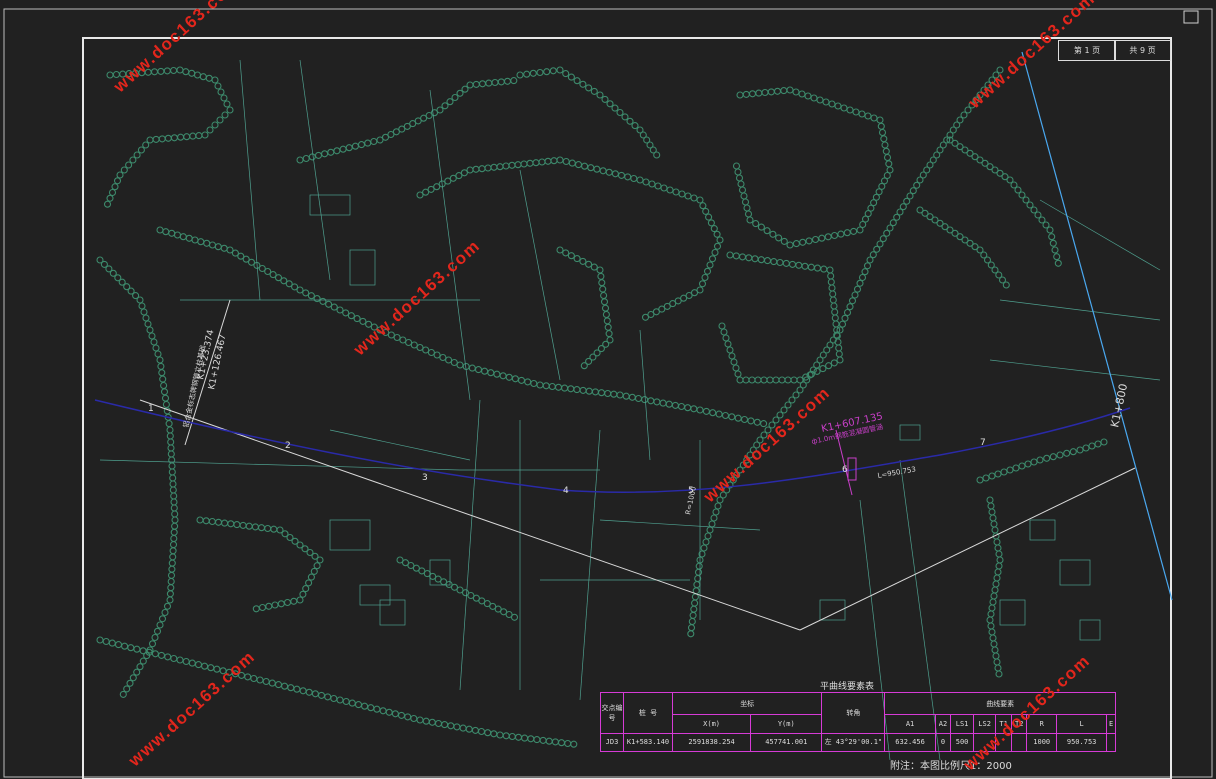  What do you see at coordinates (612, 713) in the screenshot?
I see `hdr-intersection: 交点编号` at bounding box center [612, 713].